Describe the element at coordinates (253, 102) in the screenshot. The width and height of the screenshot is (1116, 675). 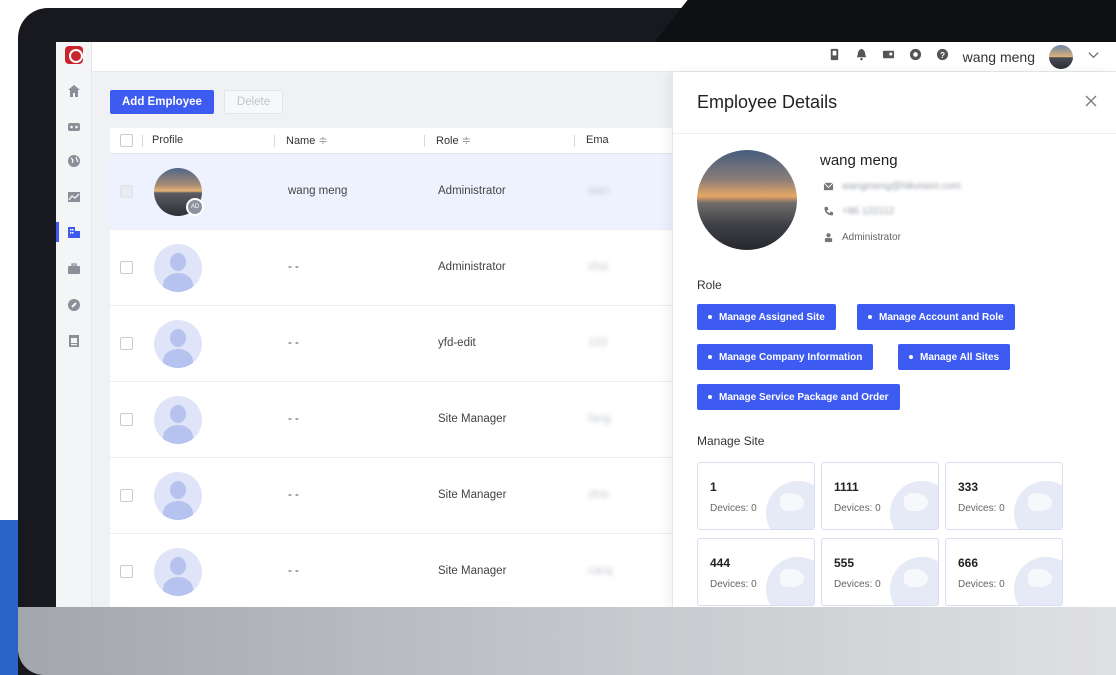
I see `delete-button: Delete` at that location.